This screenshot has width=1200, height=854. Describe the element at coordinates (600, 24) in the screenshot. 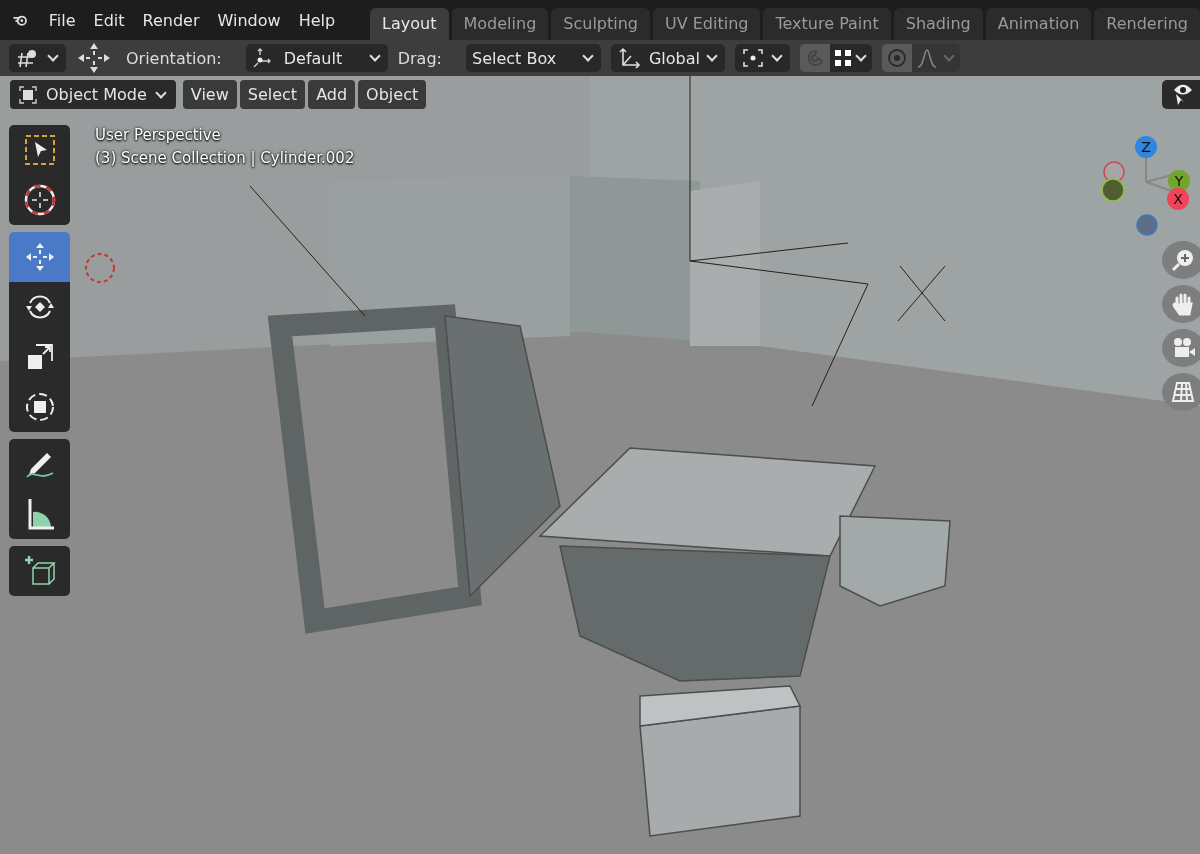

I see `workspace-tab: Sculpting` at that location.